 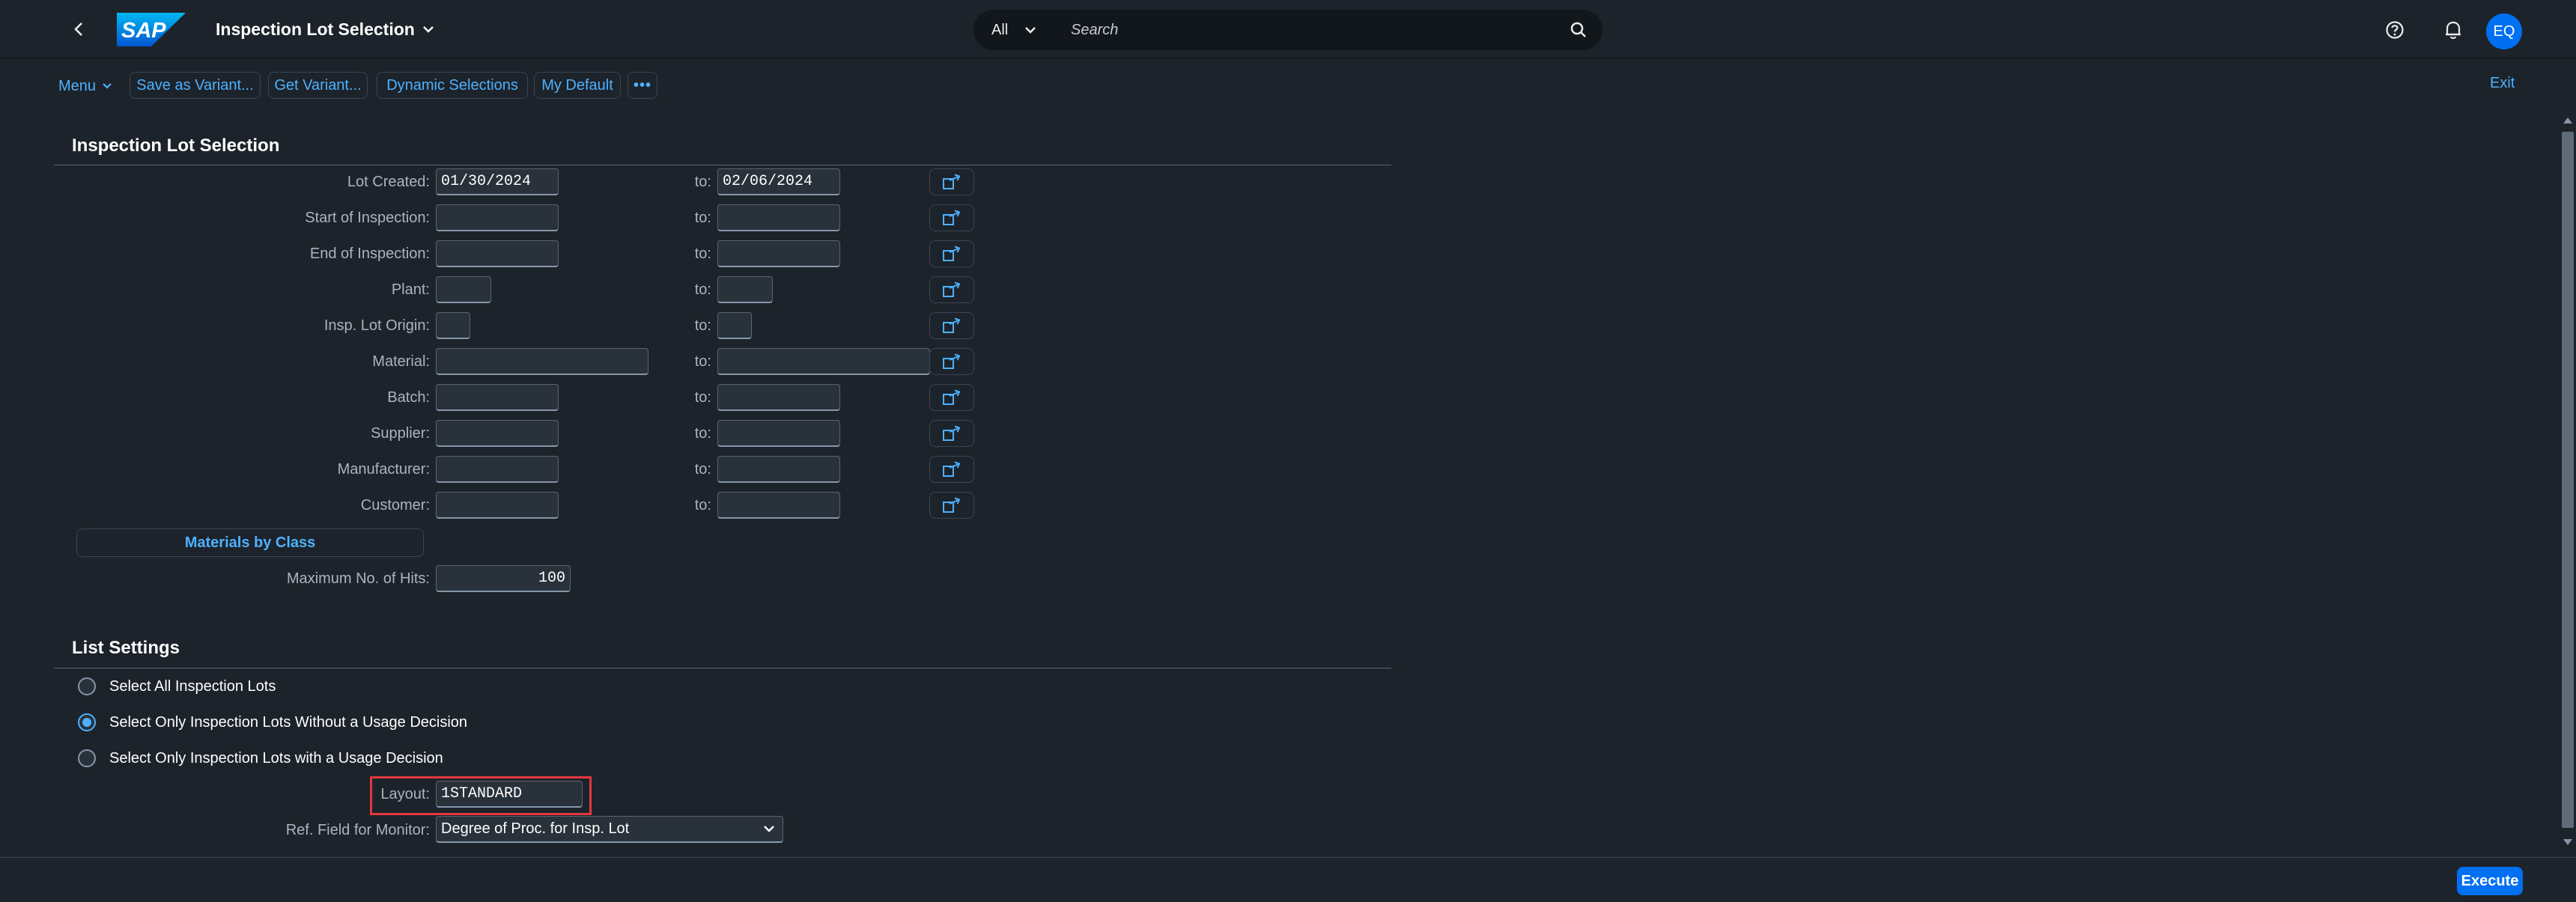 What do you see at coordinates (1016, 30) in the screenshot?
I see `search-scope-select: All` at bounding box center [1016, 30].